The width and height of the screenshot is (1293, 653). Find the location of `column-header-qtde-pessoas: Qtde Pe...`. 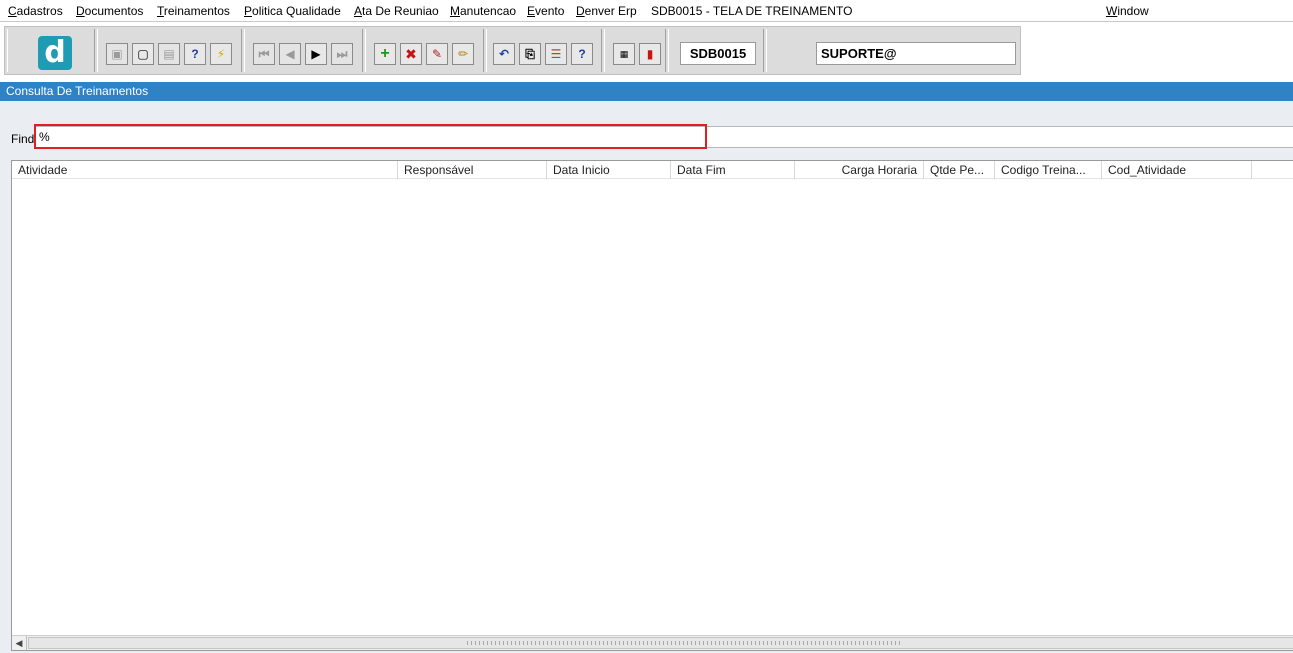

column-header-qtde-pessoas: Qtde Pe... is located at coordinates (959, 170).